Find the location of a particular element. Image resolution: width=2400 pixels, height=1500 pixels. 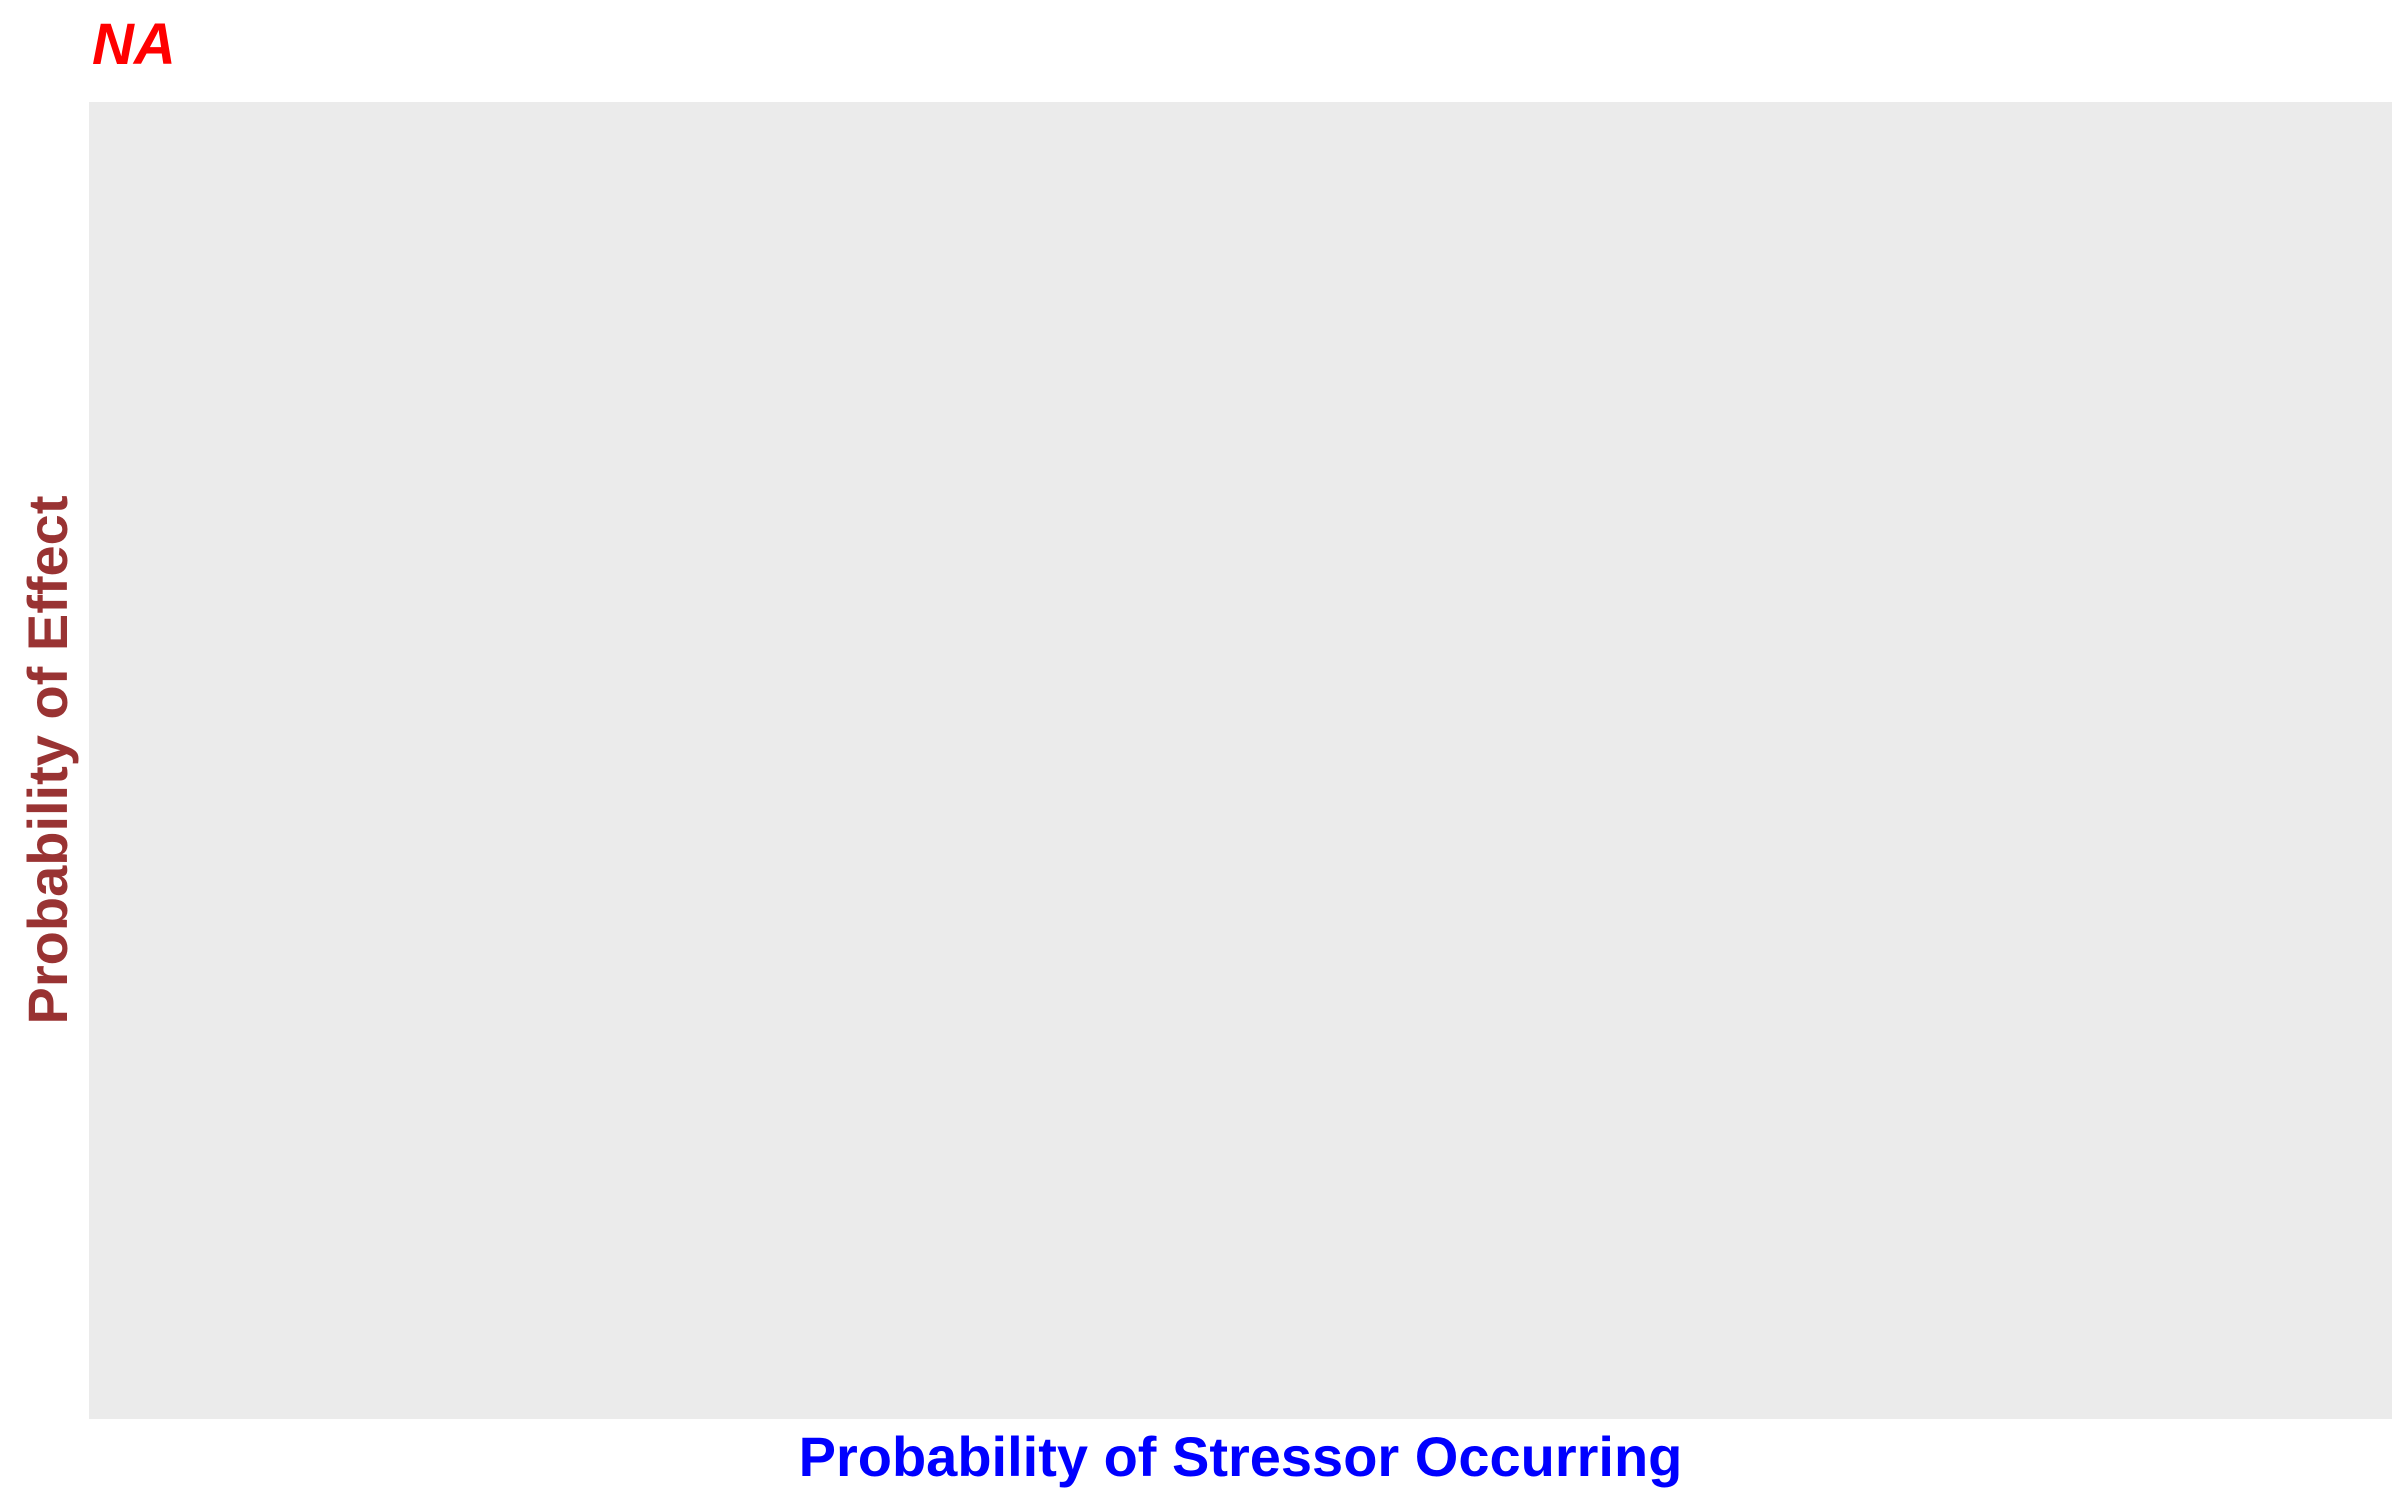

x-axis-title: Probability of Stressor Occurring is located at coordinates (1240, 1456).